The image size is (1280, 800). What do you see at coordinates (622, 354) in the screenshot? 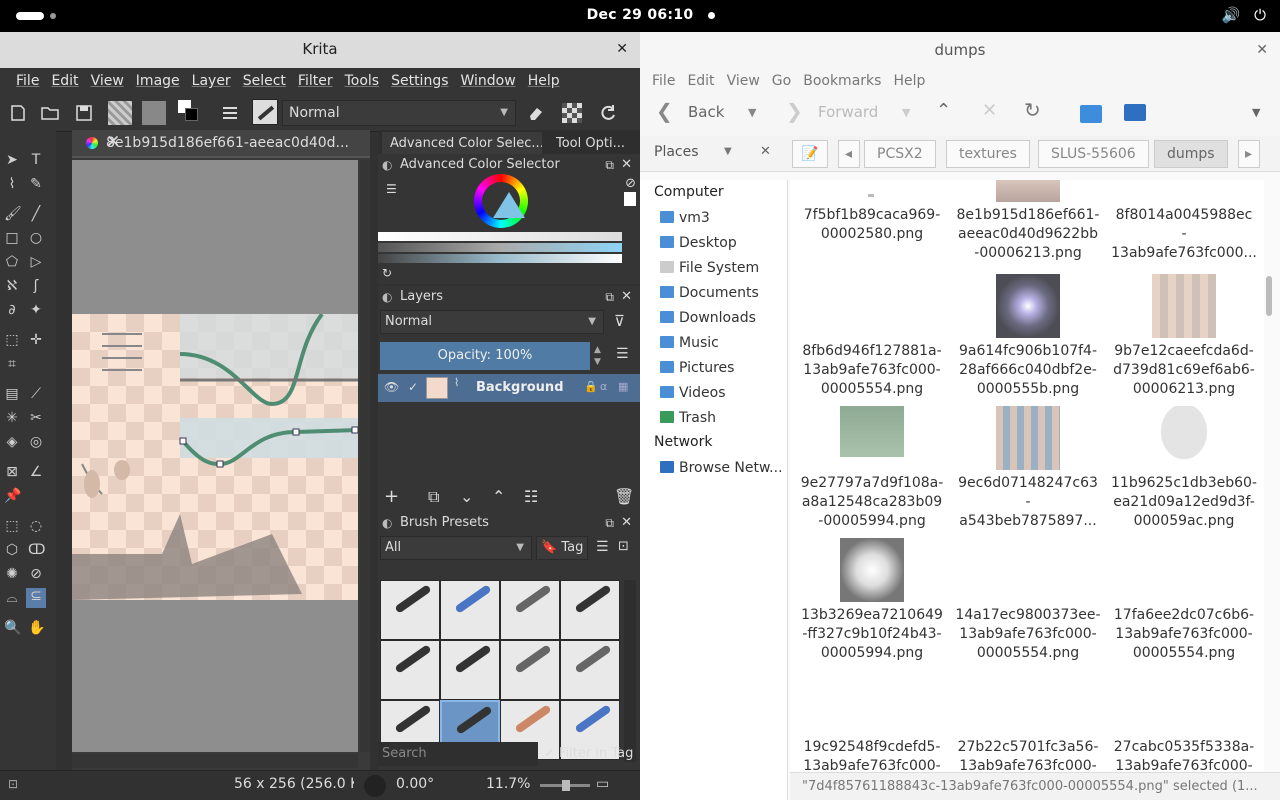
I see `layer-menu-icon: ☰` at bounding box center [622, 354].